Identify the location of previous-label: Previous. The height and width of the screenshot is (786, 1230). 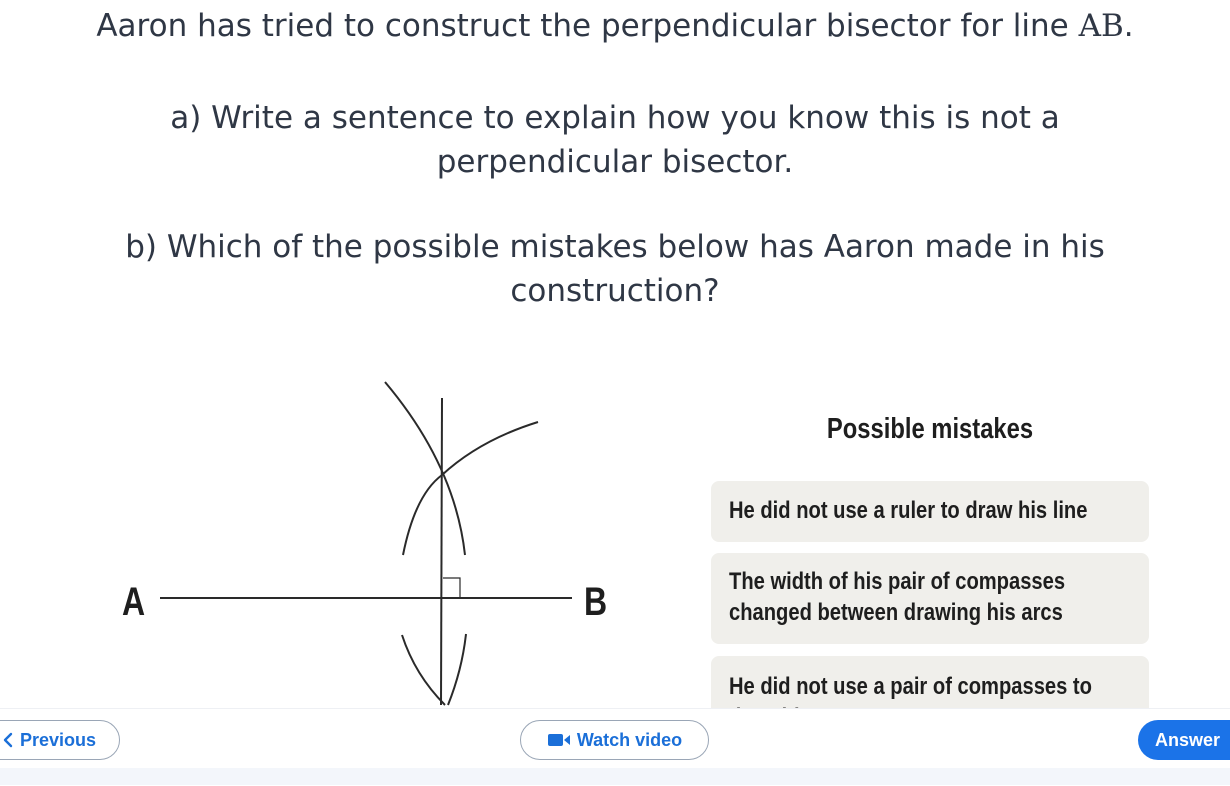
(58, 739).